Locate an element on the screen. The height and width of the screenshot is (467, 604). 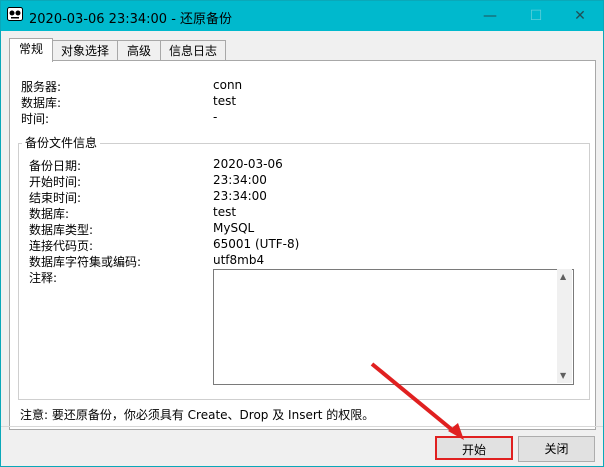
start-time-label: 开始时间: is located at coordinates (55, 182).